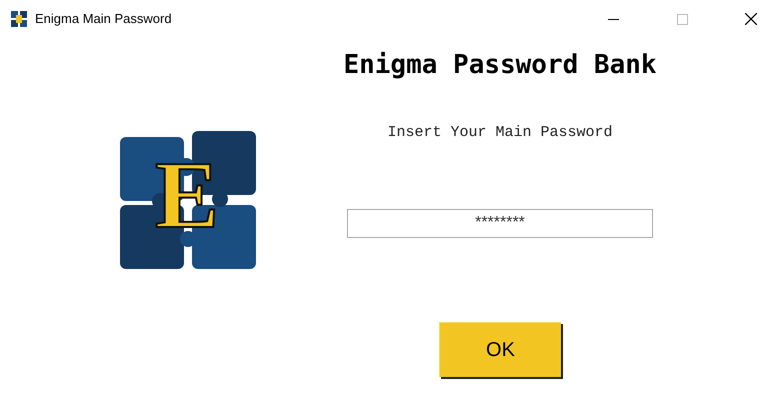  Describe the element at coordinates (613, 19) in the screenshot. I see `minimize-icon` at that location.